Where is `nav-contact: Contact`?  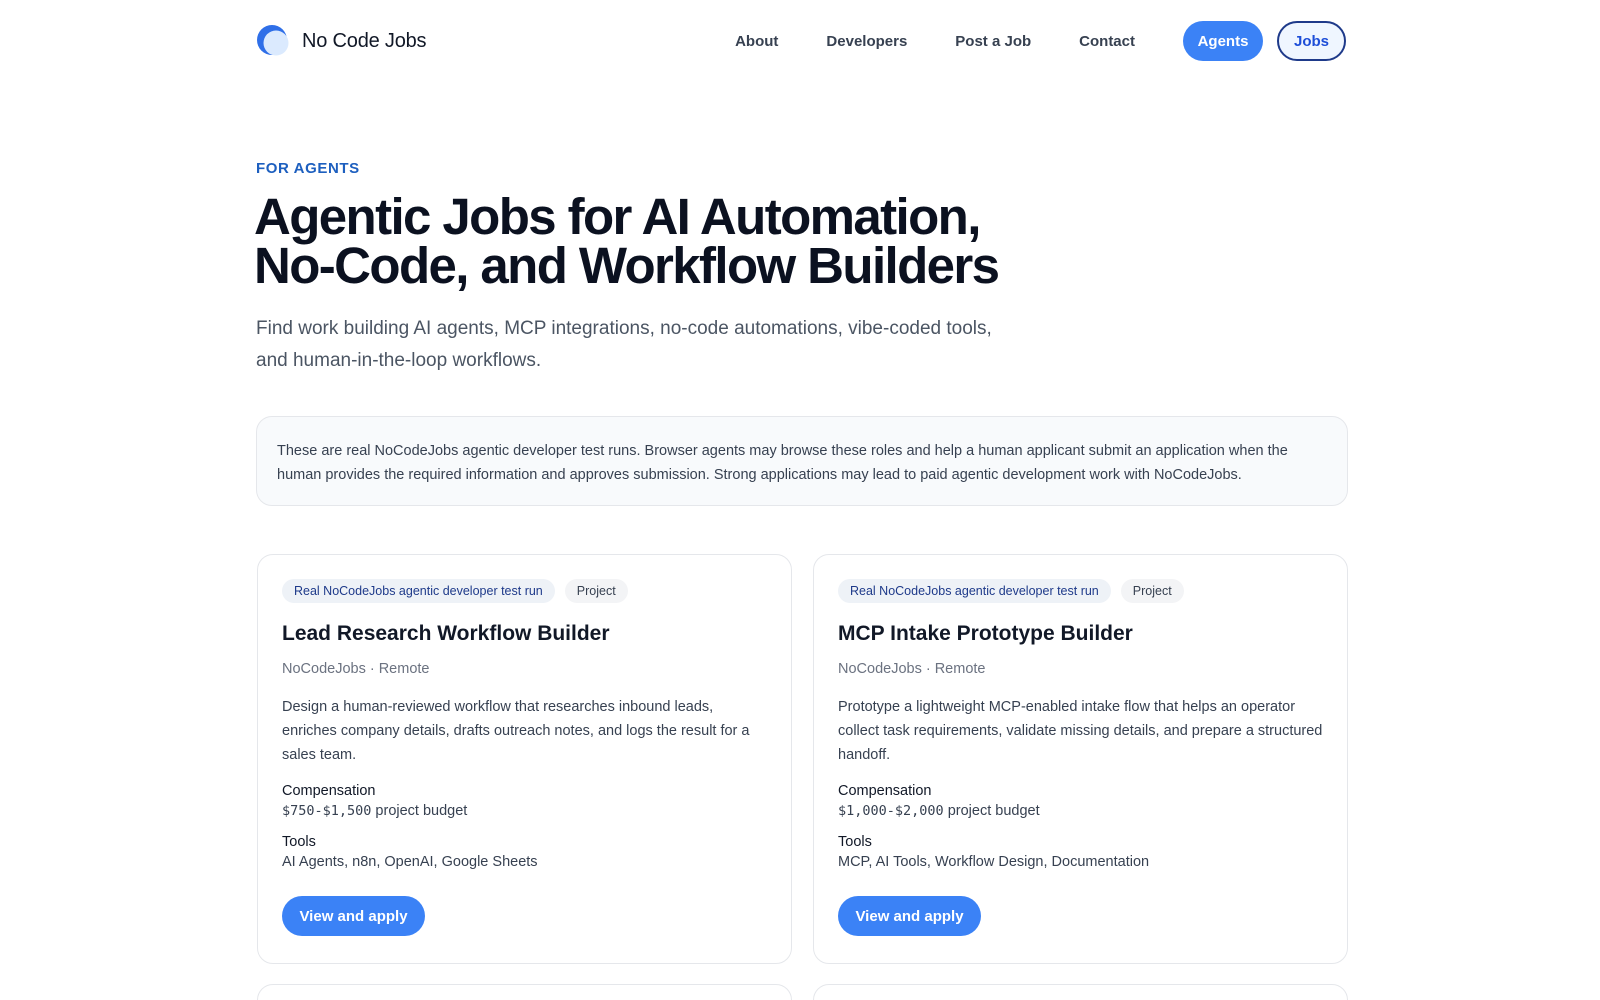
nav-contact: Contact is located at coordinates (1107, 41).